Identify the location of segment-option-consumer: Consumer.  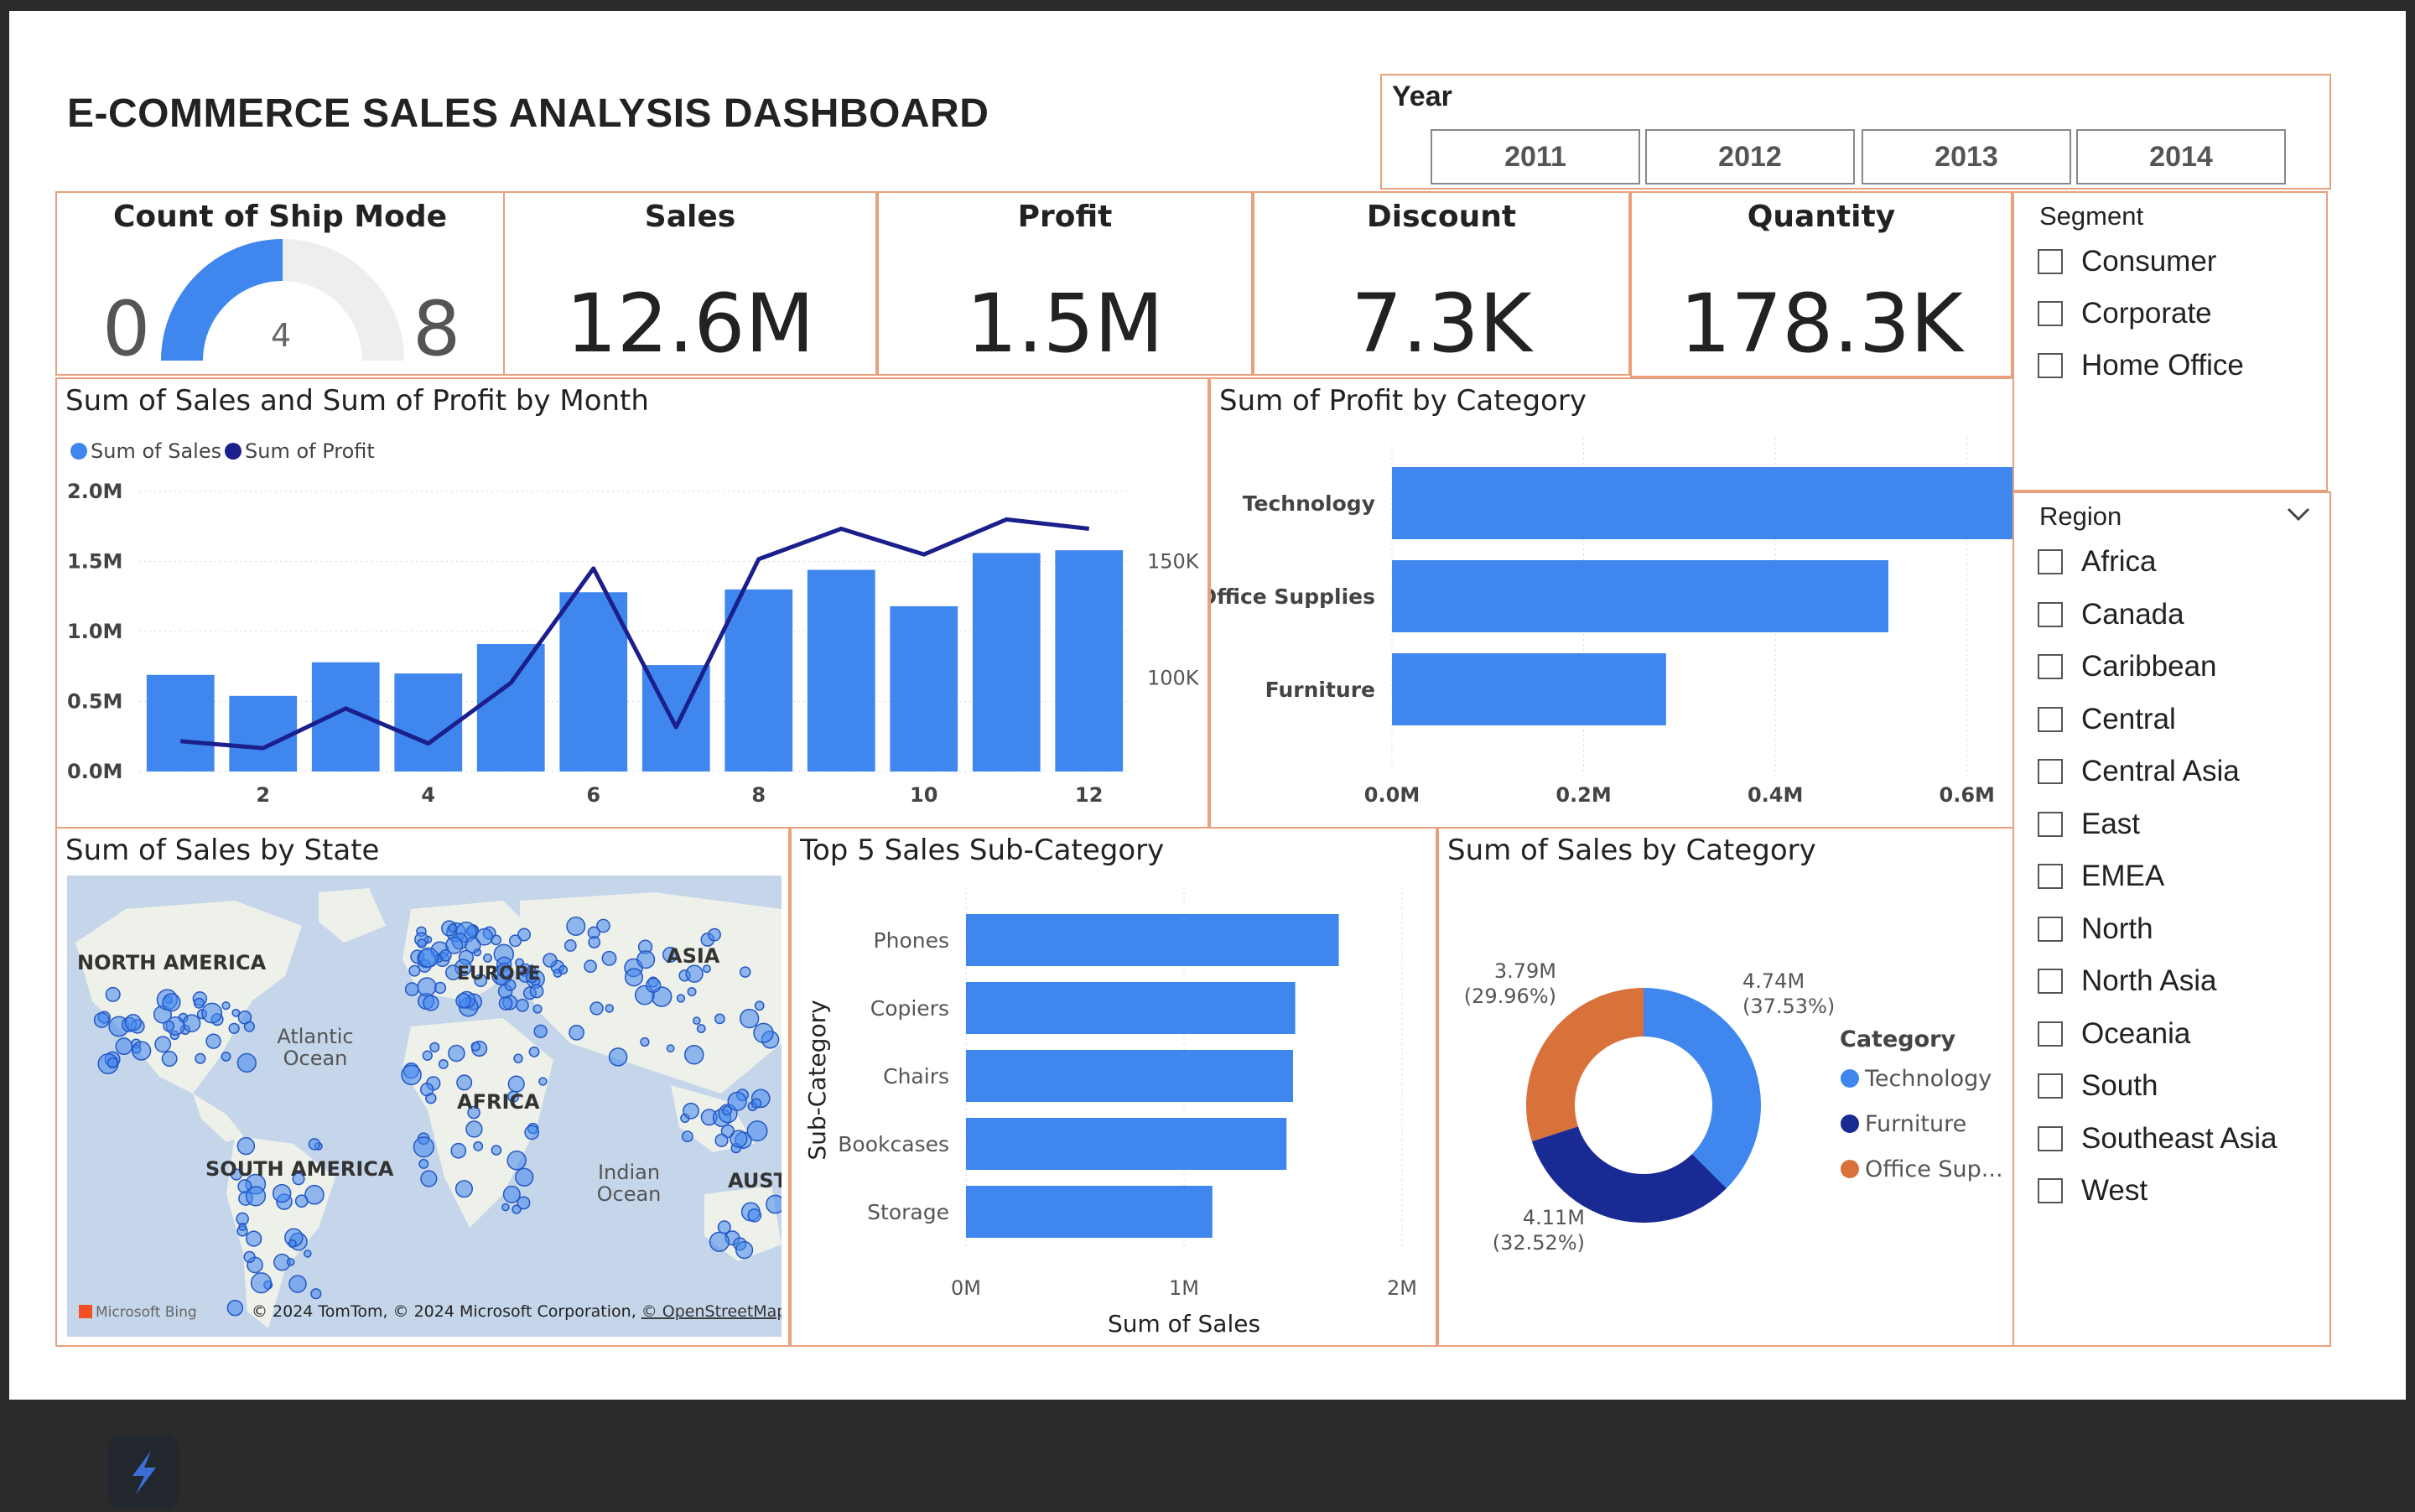
(2127, 261).